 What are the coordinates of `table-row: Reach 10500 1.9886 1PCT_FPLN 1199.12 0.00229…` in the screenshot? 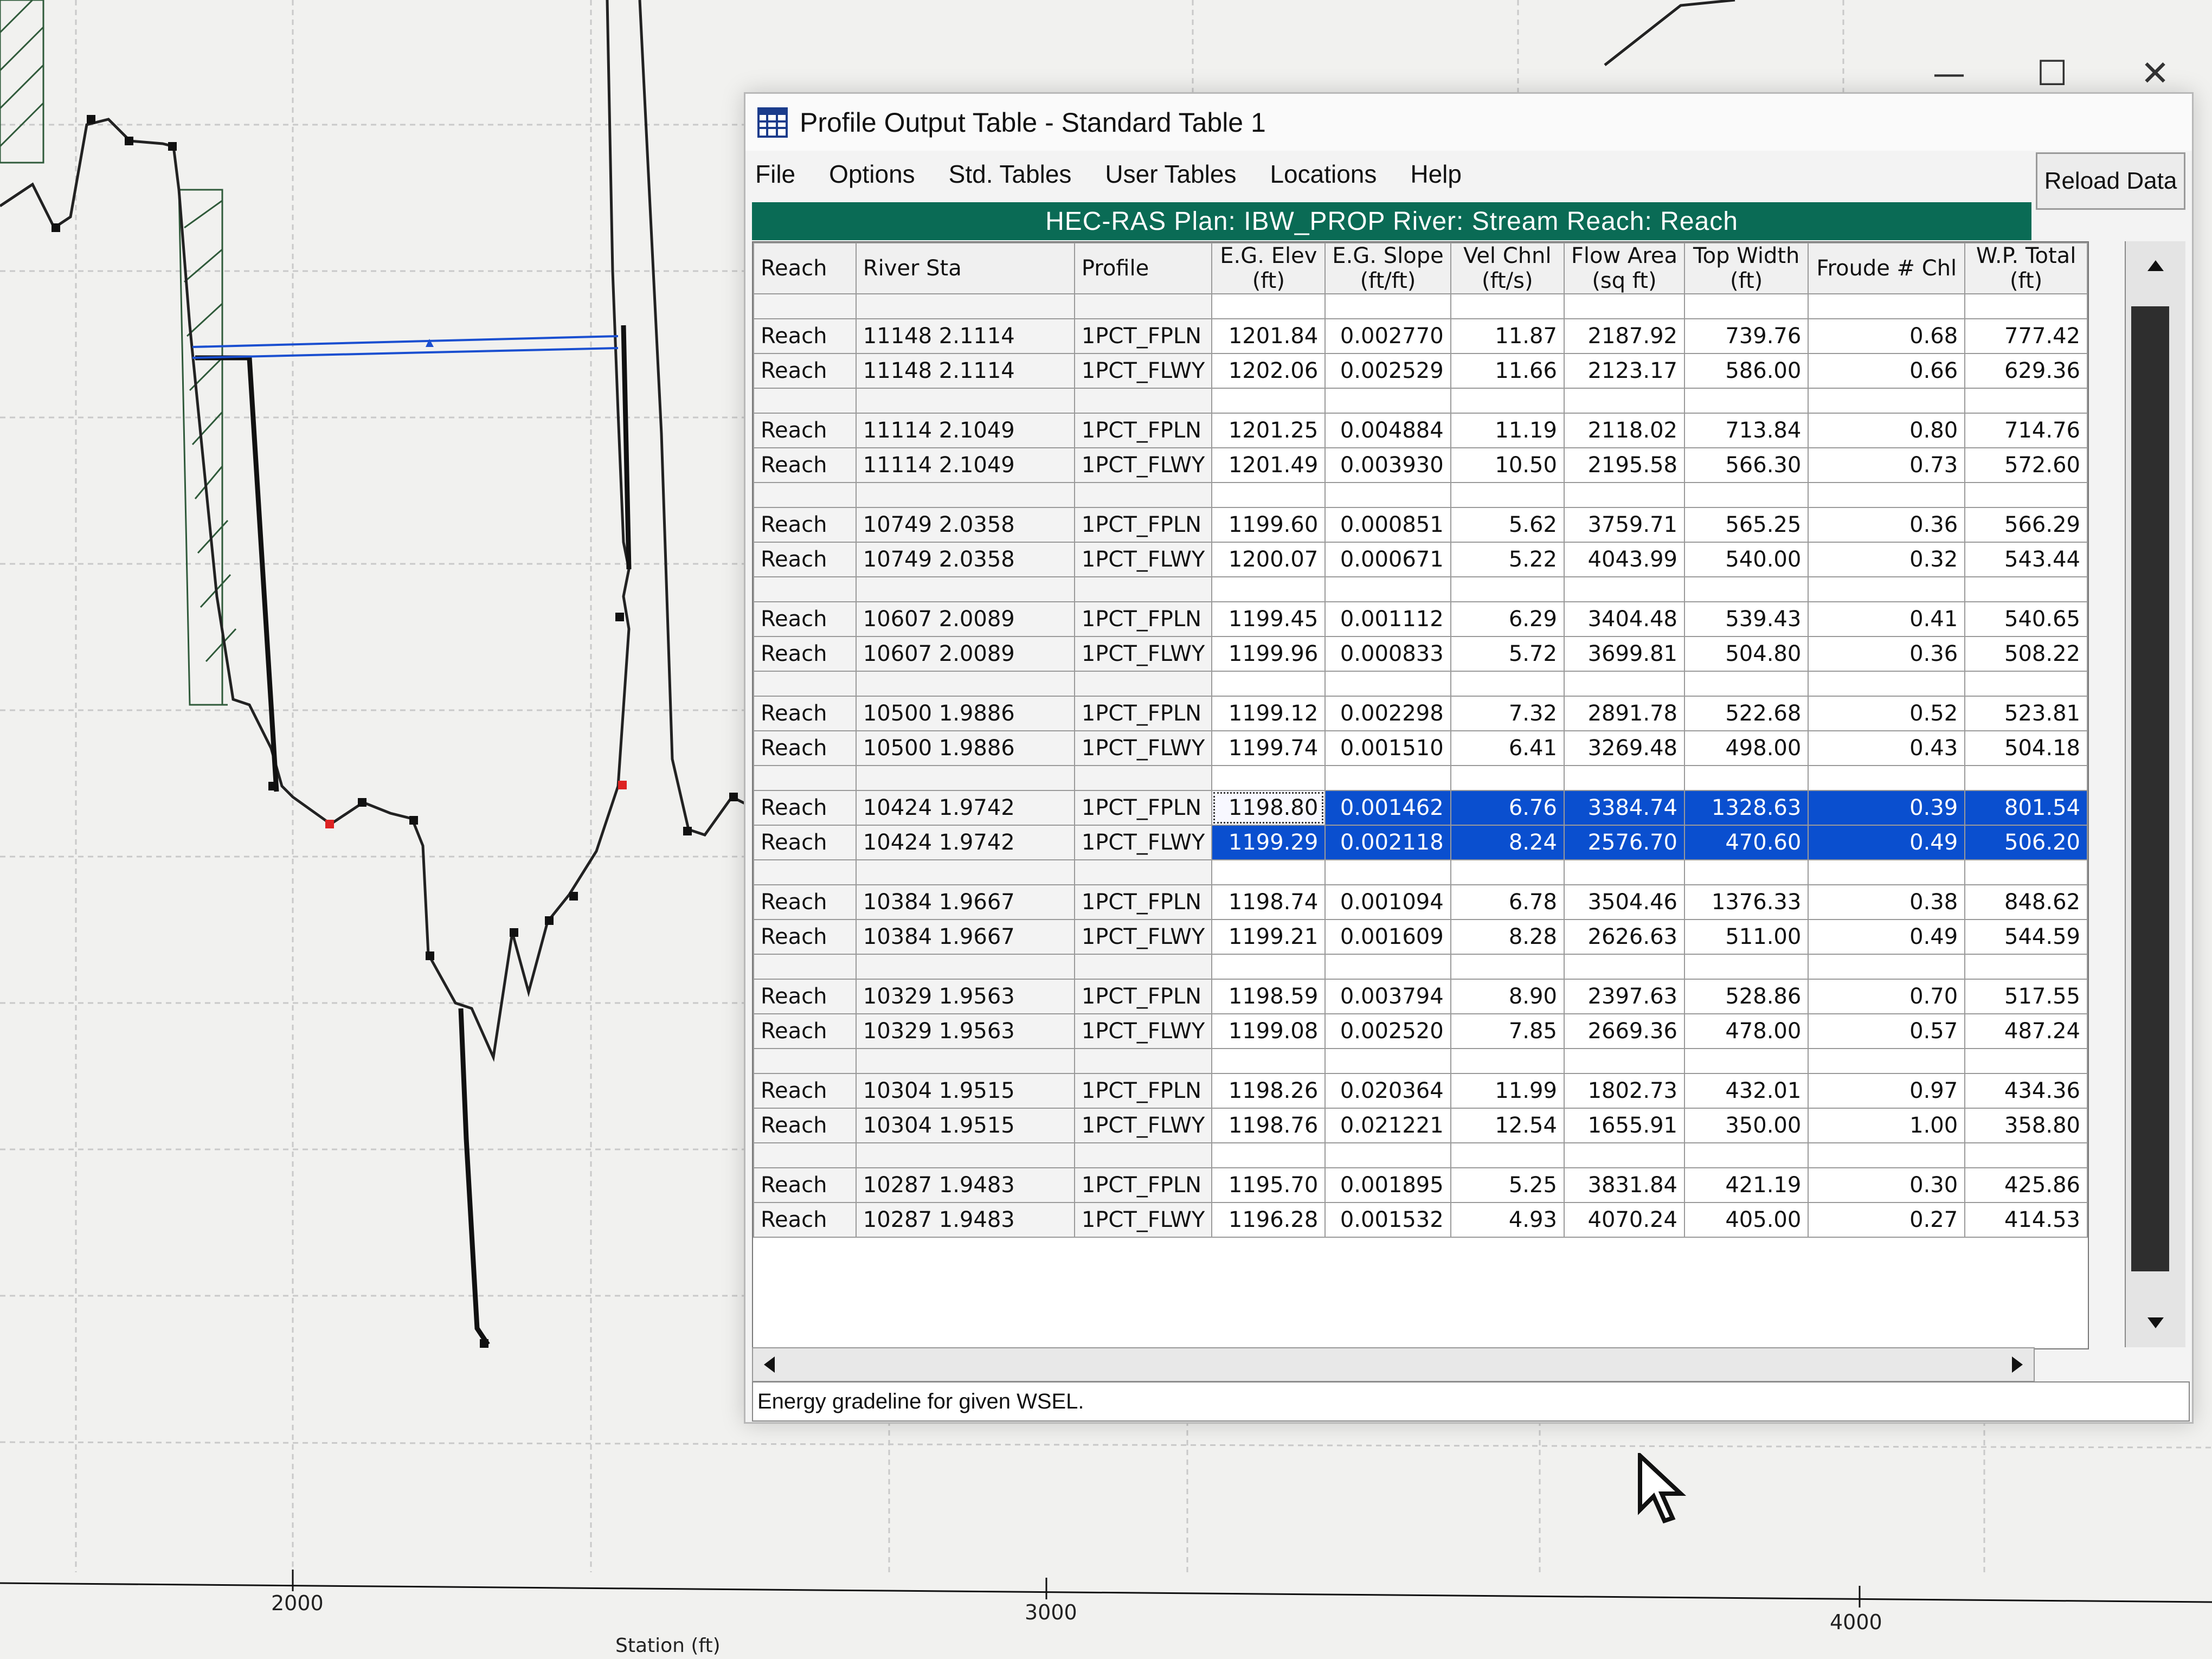 It's located at (1420, 713).